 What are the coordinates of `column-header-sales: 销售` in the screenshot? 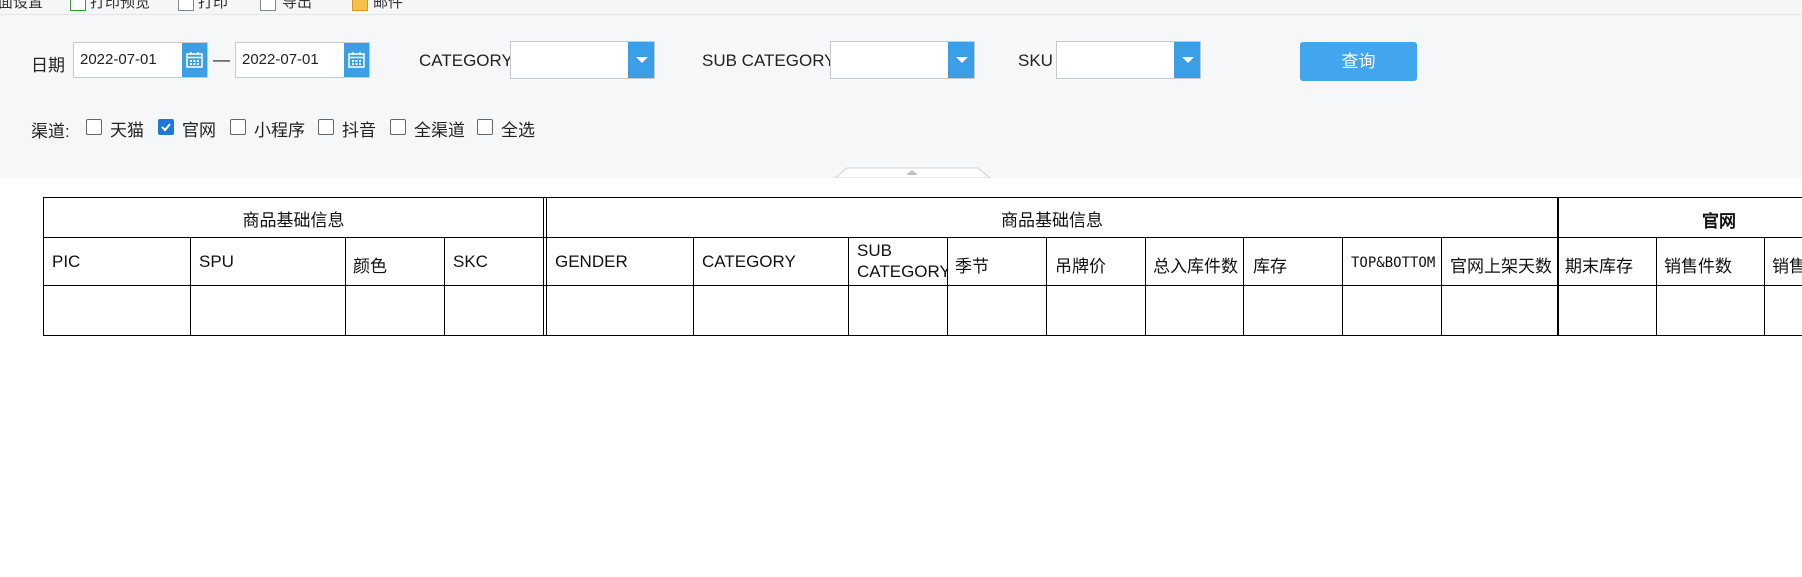 It's located at (1787, 266).